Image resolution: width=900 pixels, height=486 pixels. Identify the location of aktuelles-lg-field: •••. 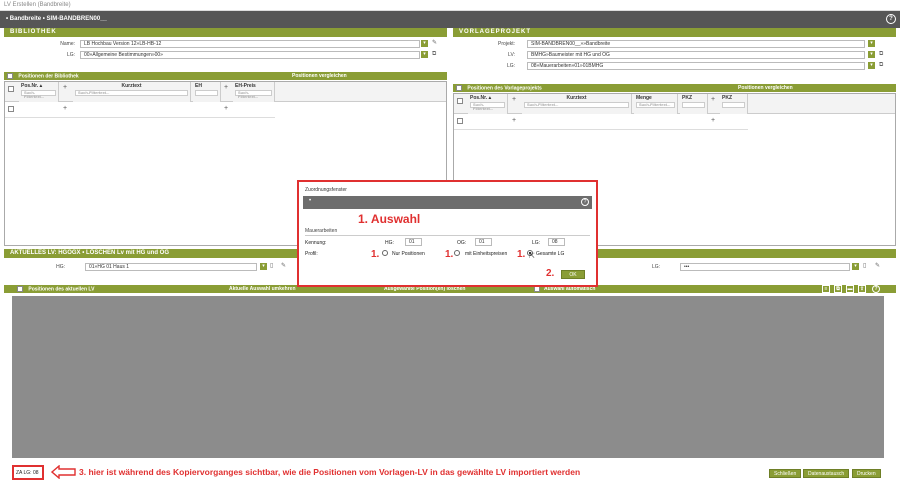
(765, 267).